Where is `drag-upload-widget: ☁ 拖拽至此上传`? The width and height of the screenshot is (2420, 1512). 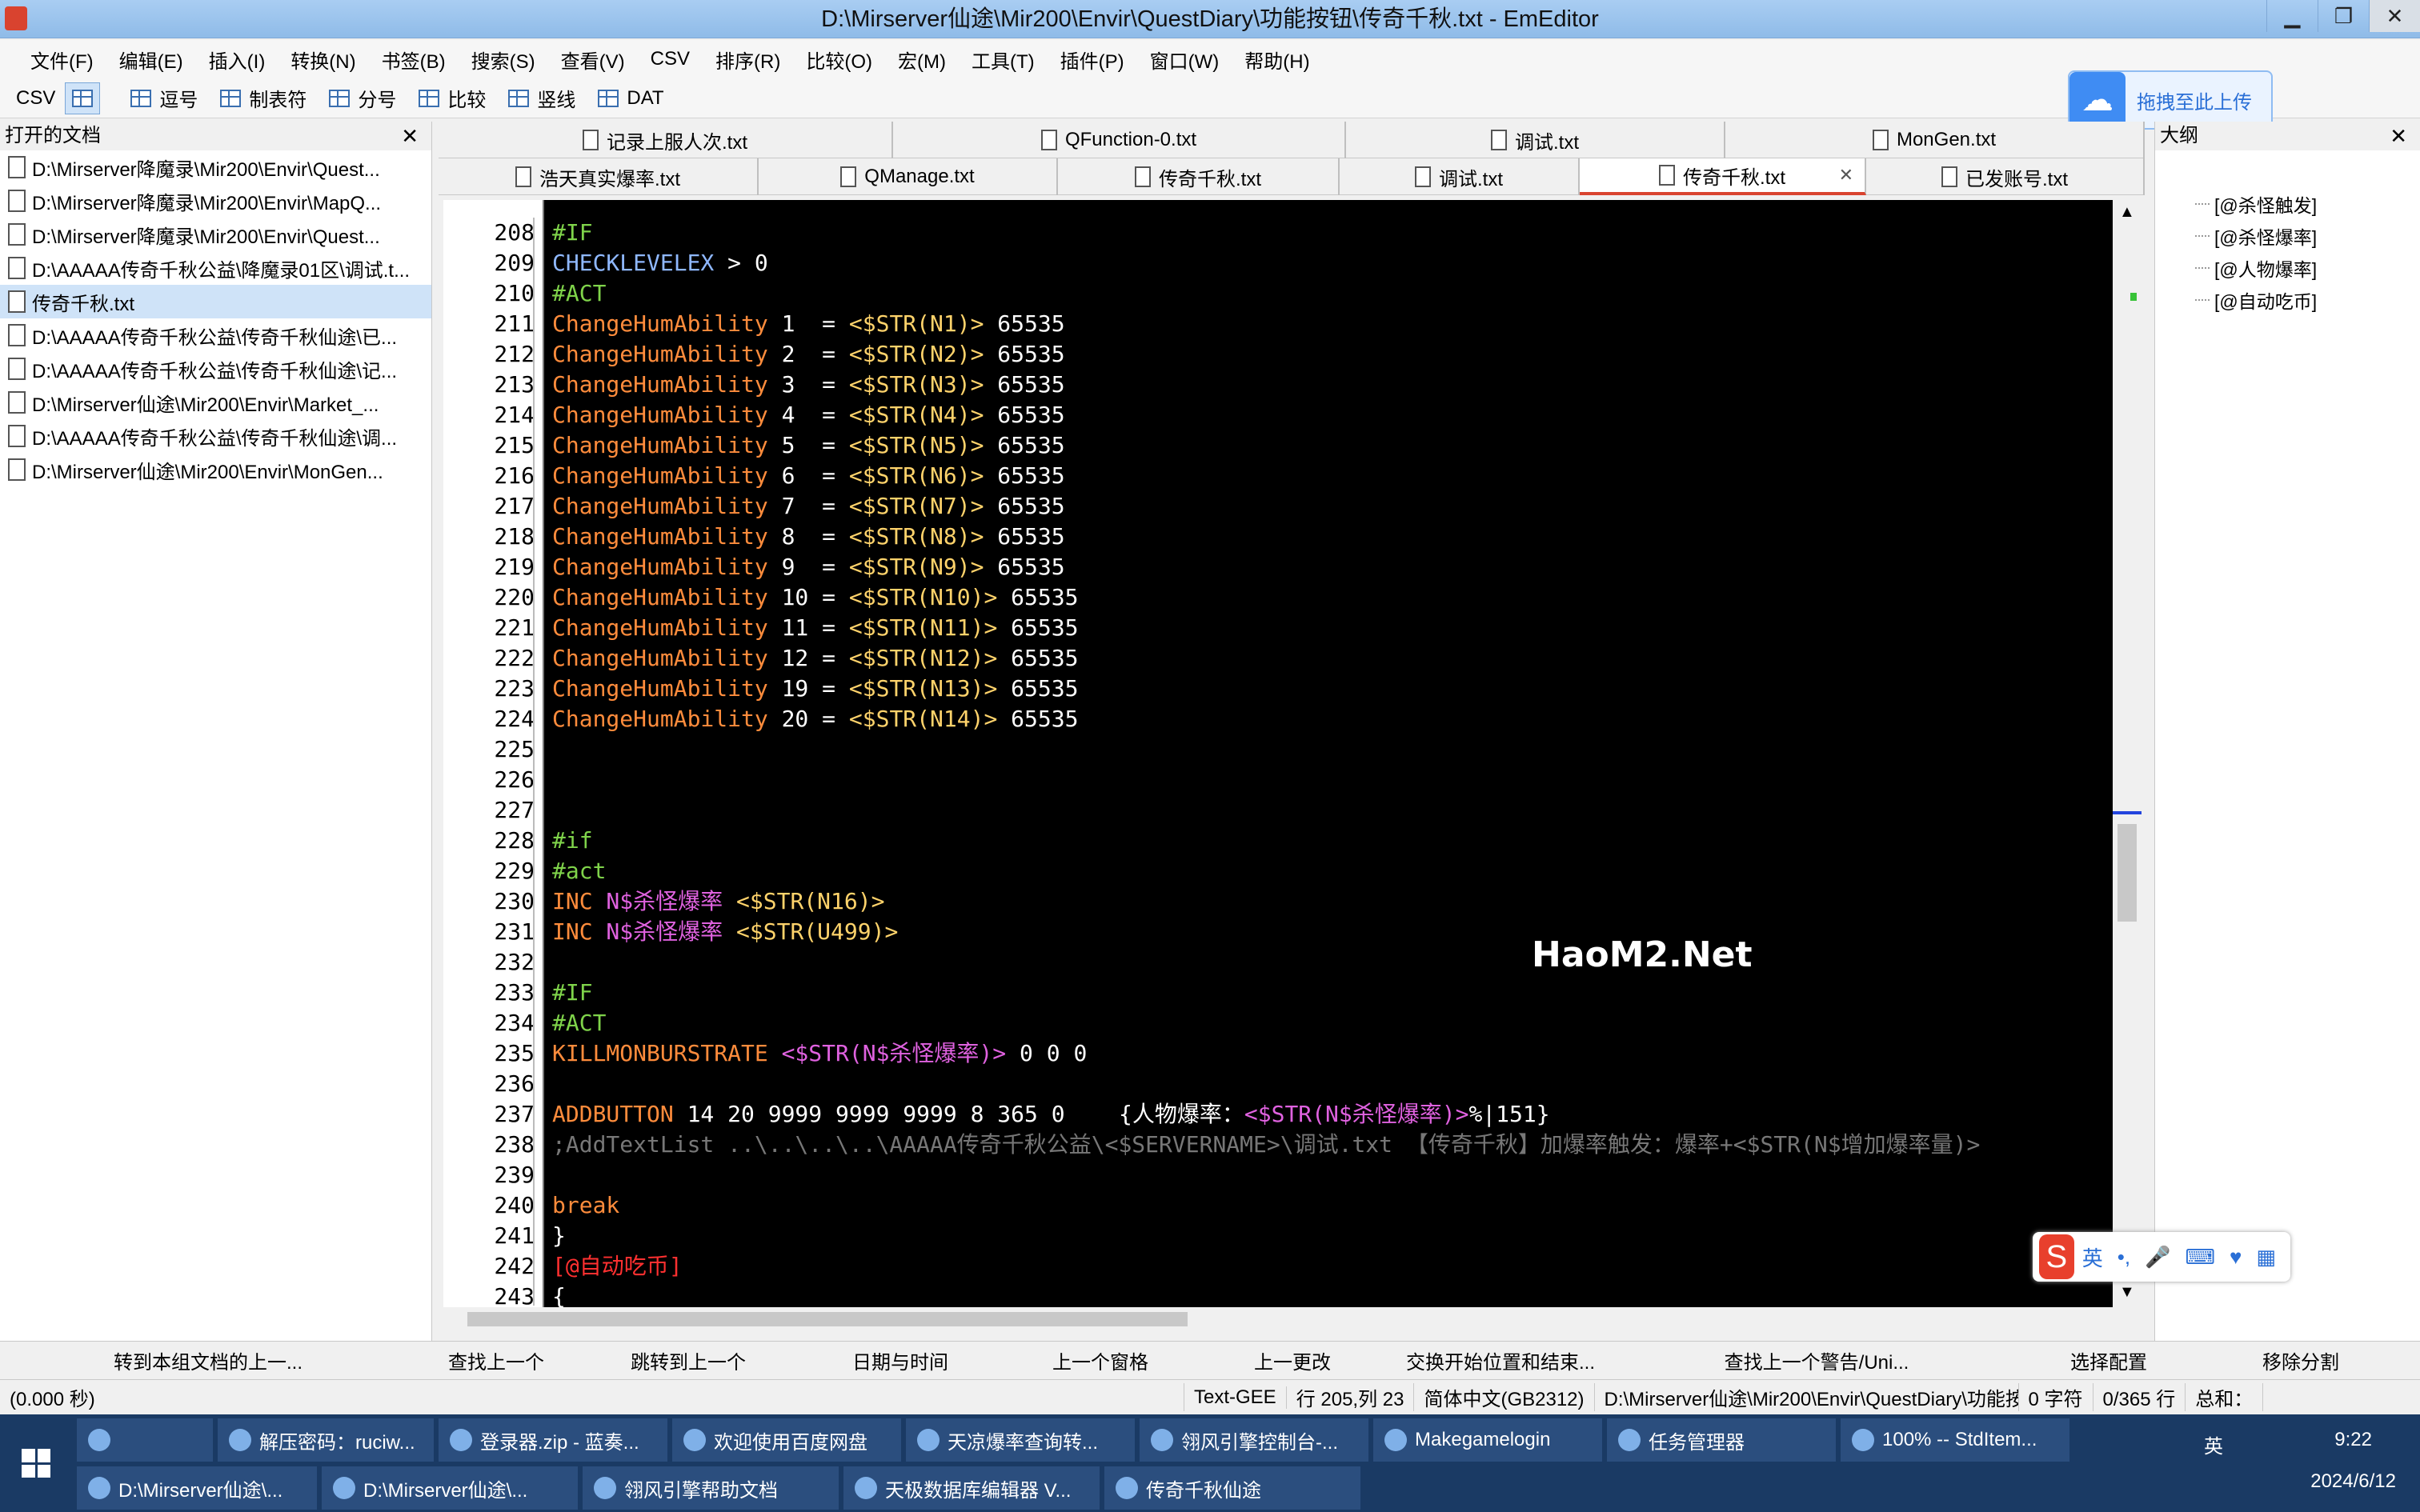 drag-upload-widget: ☁ 拖拽至此上传 is located at coordinates (2170, 100).